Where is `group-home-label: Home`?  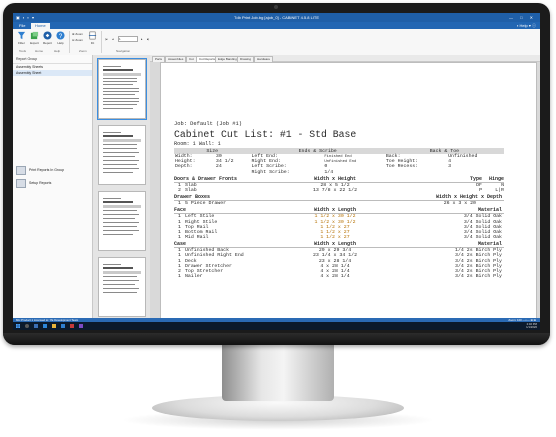 group-home-label: Home is located at coordinates (39, 51).